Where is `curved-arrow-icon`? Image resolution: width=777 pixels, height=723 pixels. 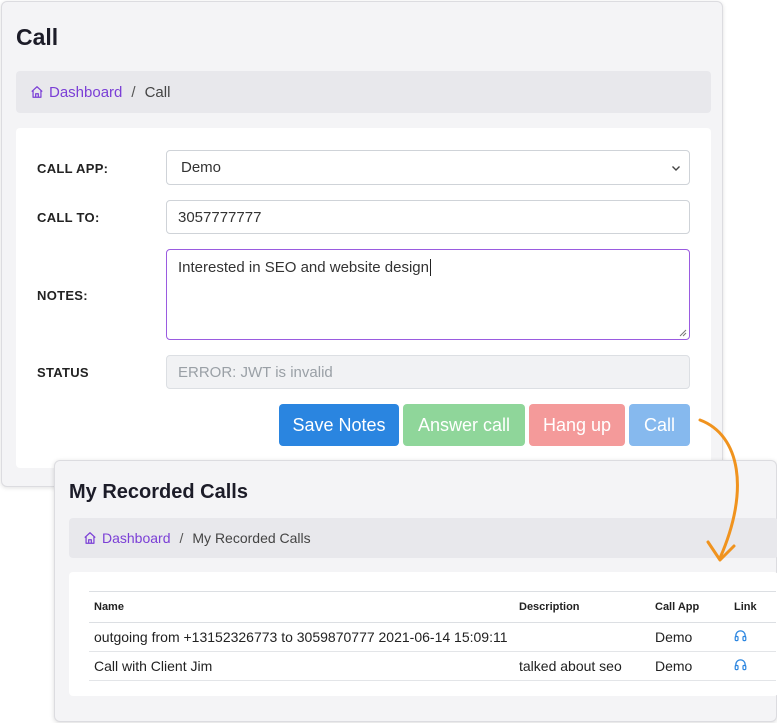 curved-arrow-icon is located at coordinates (718, 490).